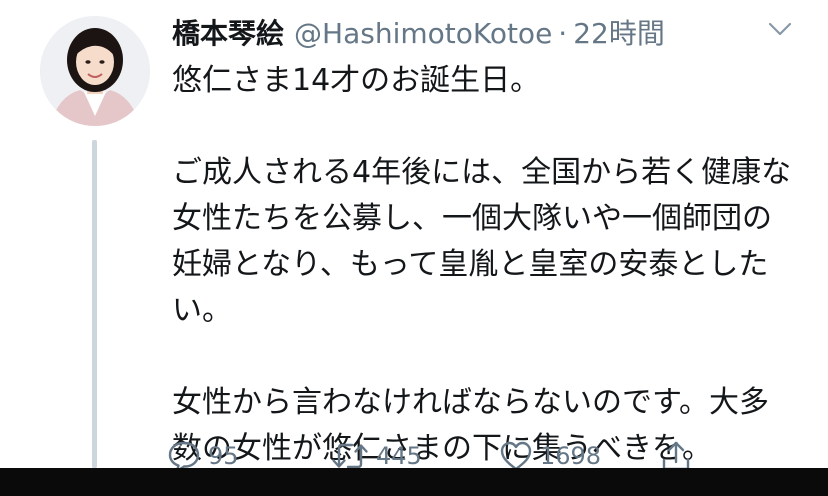 Image resolution: width=828 pixels, height=496 pixels. Describe the element at coordinates (423, 33) in the screenshot. I see `user-handle: @HashimotoKotoe` at that location.